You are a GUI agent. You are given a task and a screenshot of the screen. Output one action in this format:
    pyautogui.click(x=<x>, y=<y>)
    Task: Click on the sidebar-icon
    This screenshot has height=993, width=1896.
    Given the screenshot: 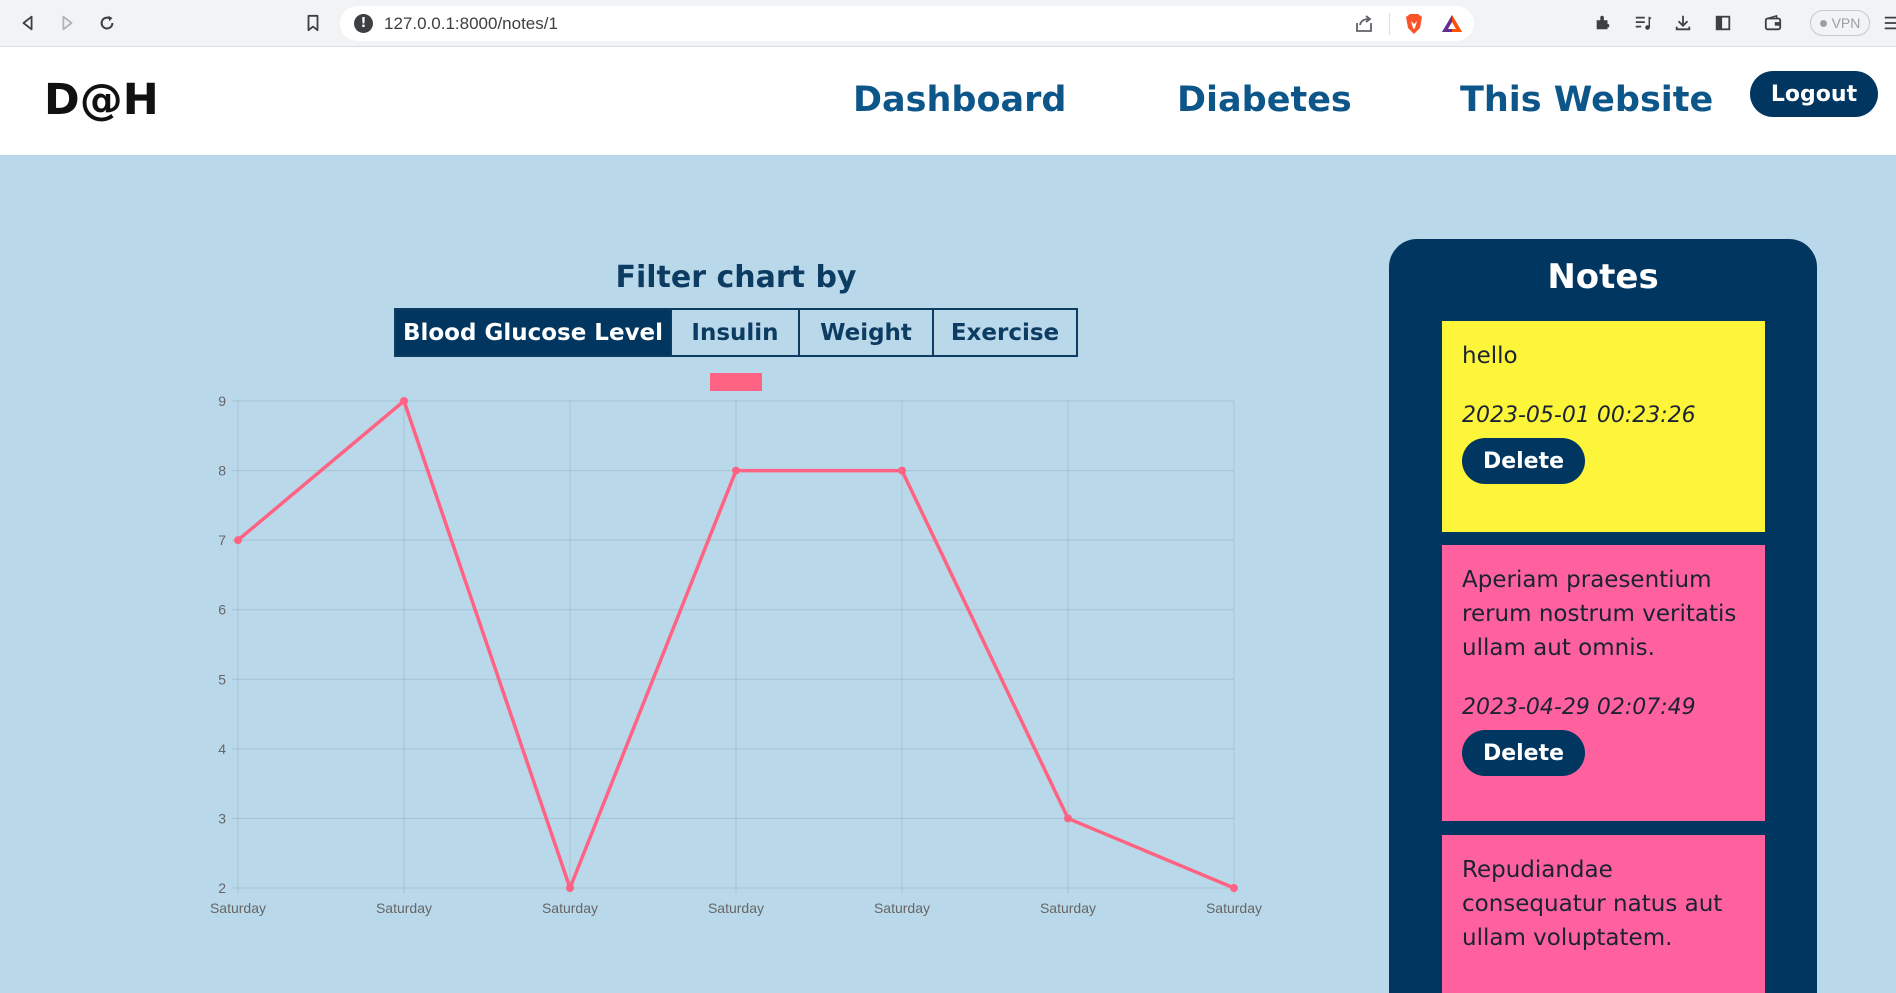 What is the action you would take?
    pyautogui.click(x=1723, y=23)
    